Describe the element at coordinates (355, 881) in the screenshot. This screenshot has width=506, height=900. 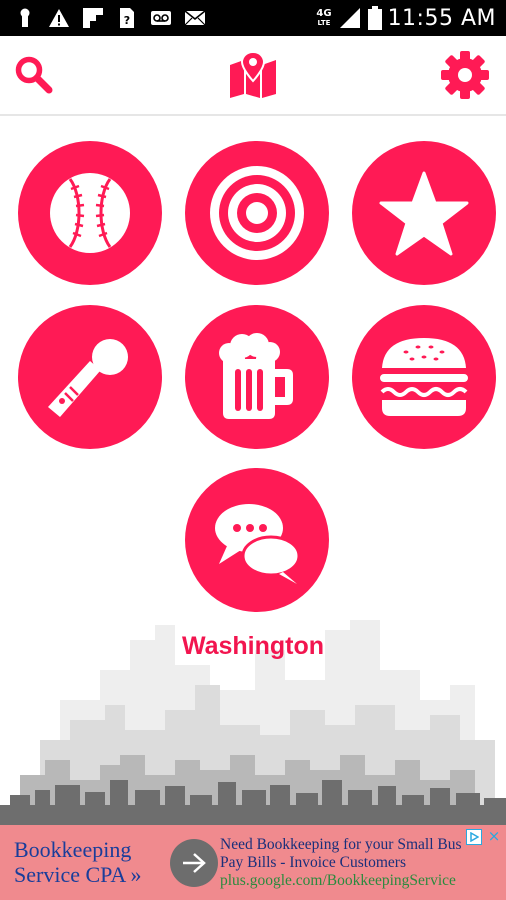
I see `ad-url: plus.google.com/BookkeepingService` at that location.